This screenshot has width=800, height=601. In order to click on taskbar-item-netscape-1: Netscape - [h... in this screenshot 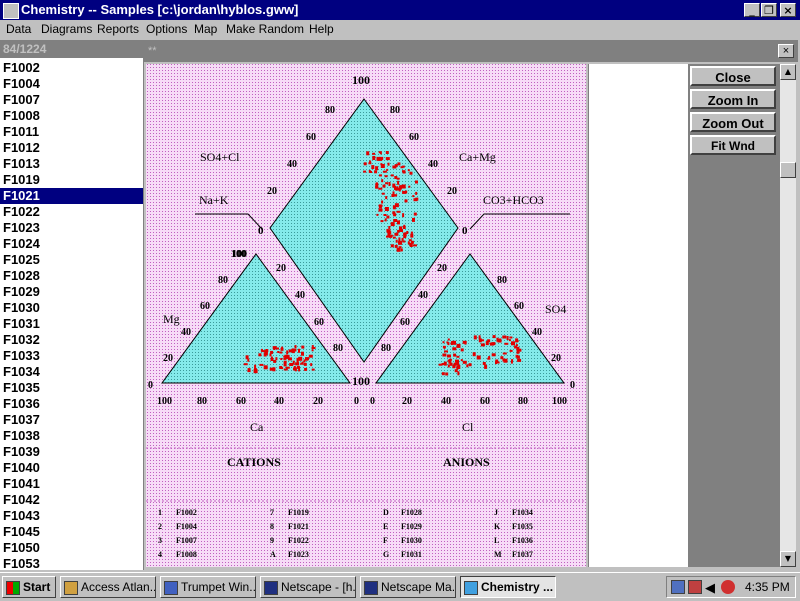, I will do `click(308, 587)`.